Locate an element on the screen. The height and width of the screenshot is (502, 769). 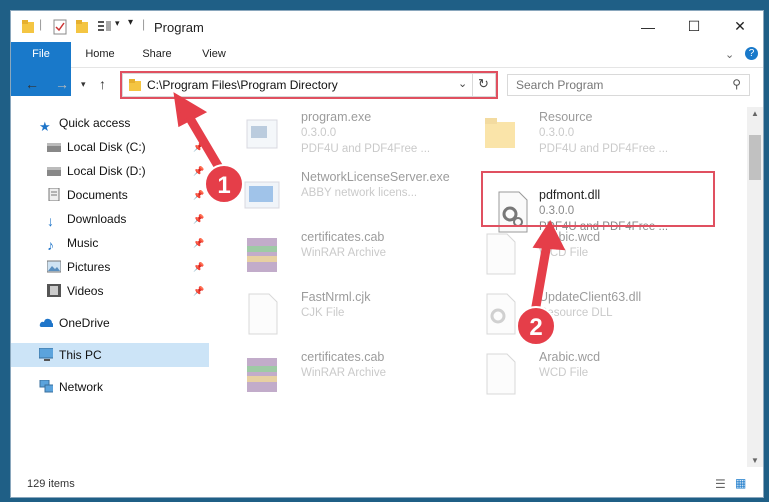
network-icon is located at coordinates (46, 386).